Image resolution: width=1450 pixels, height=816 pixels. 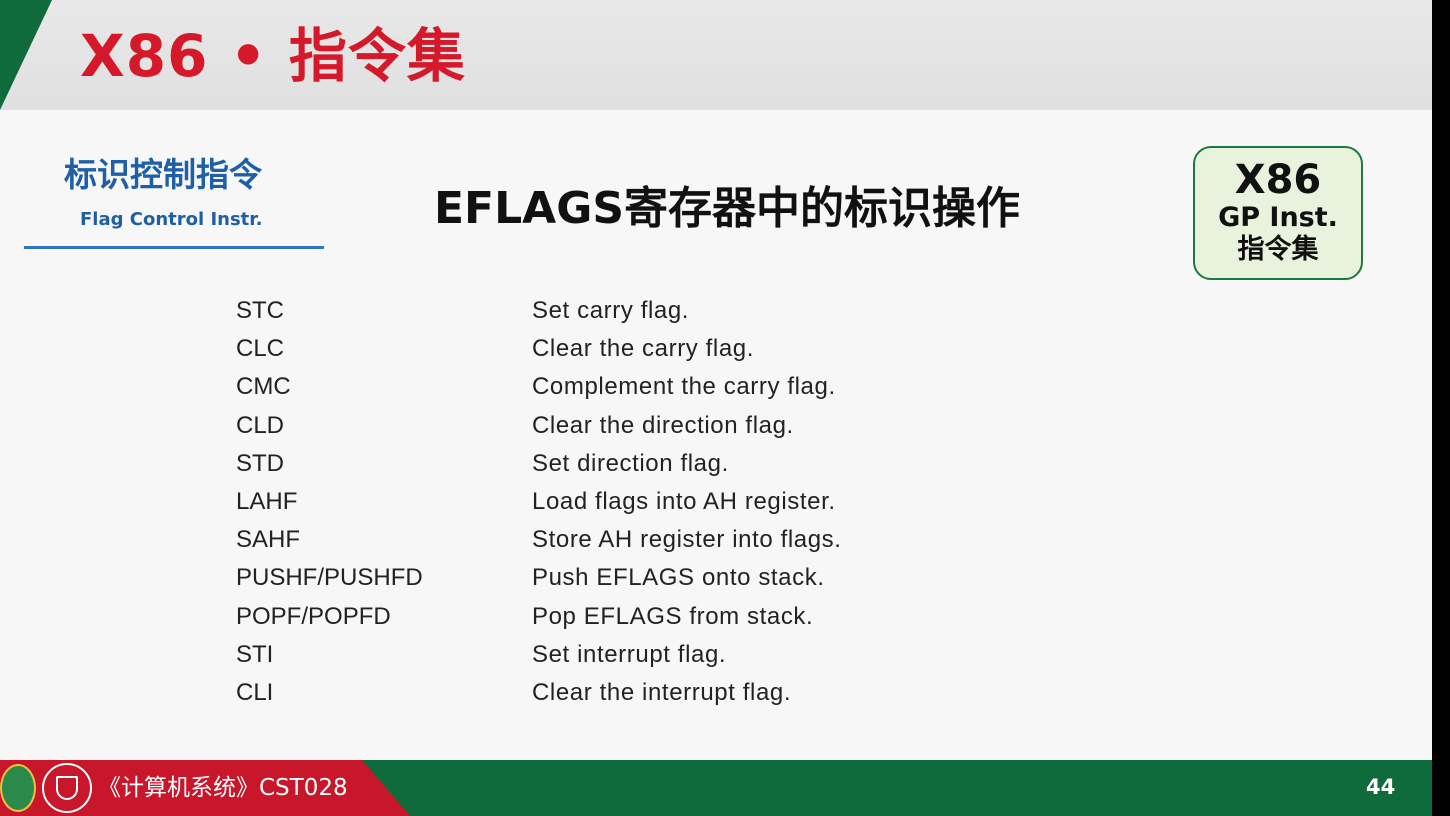 I want to click on school-emblem-icon, so click(x=67, y=788).